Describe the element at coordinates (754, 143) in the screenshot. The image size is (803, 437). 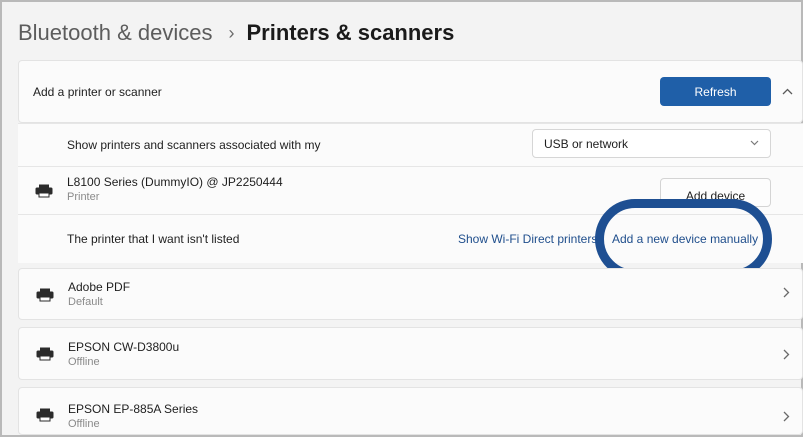
I see `chevron-down-icon` at that location.